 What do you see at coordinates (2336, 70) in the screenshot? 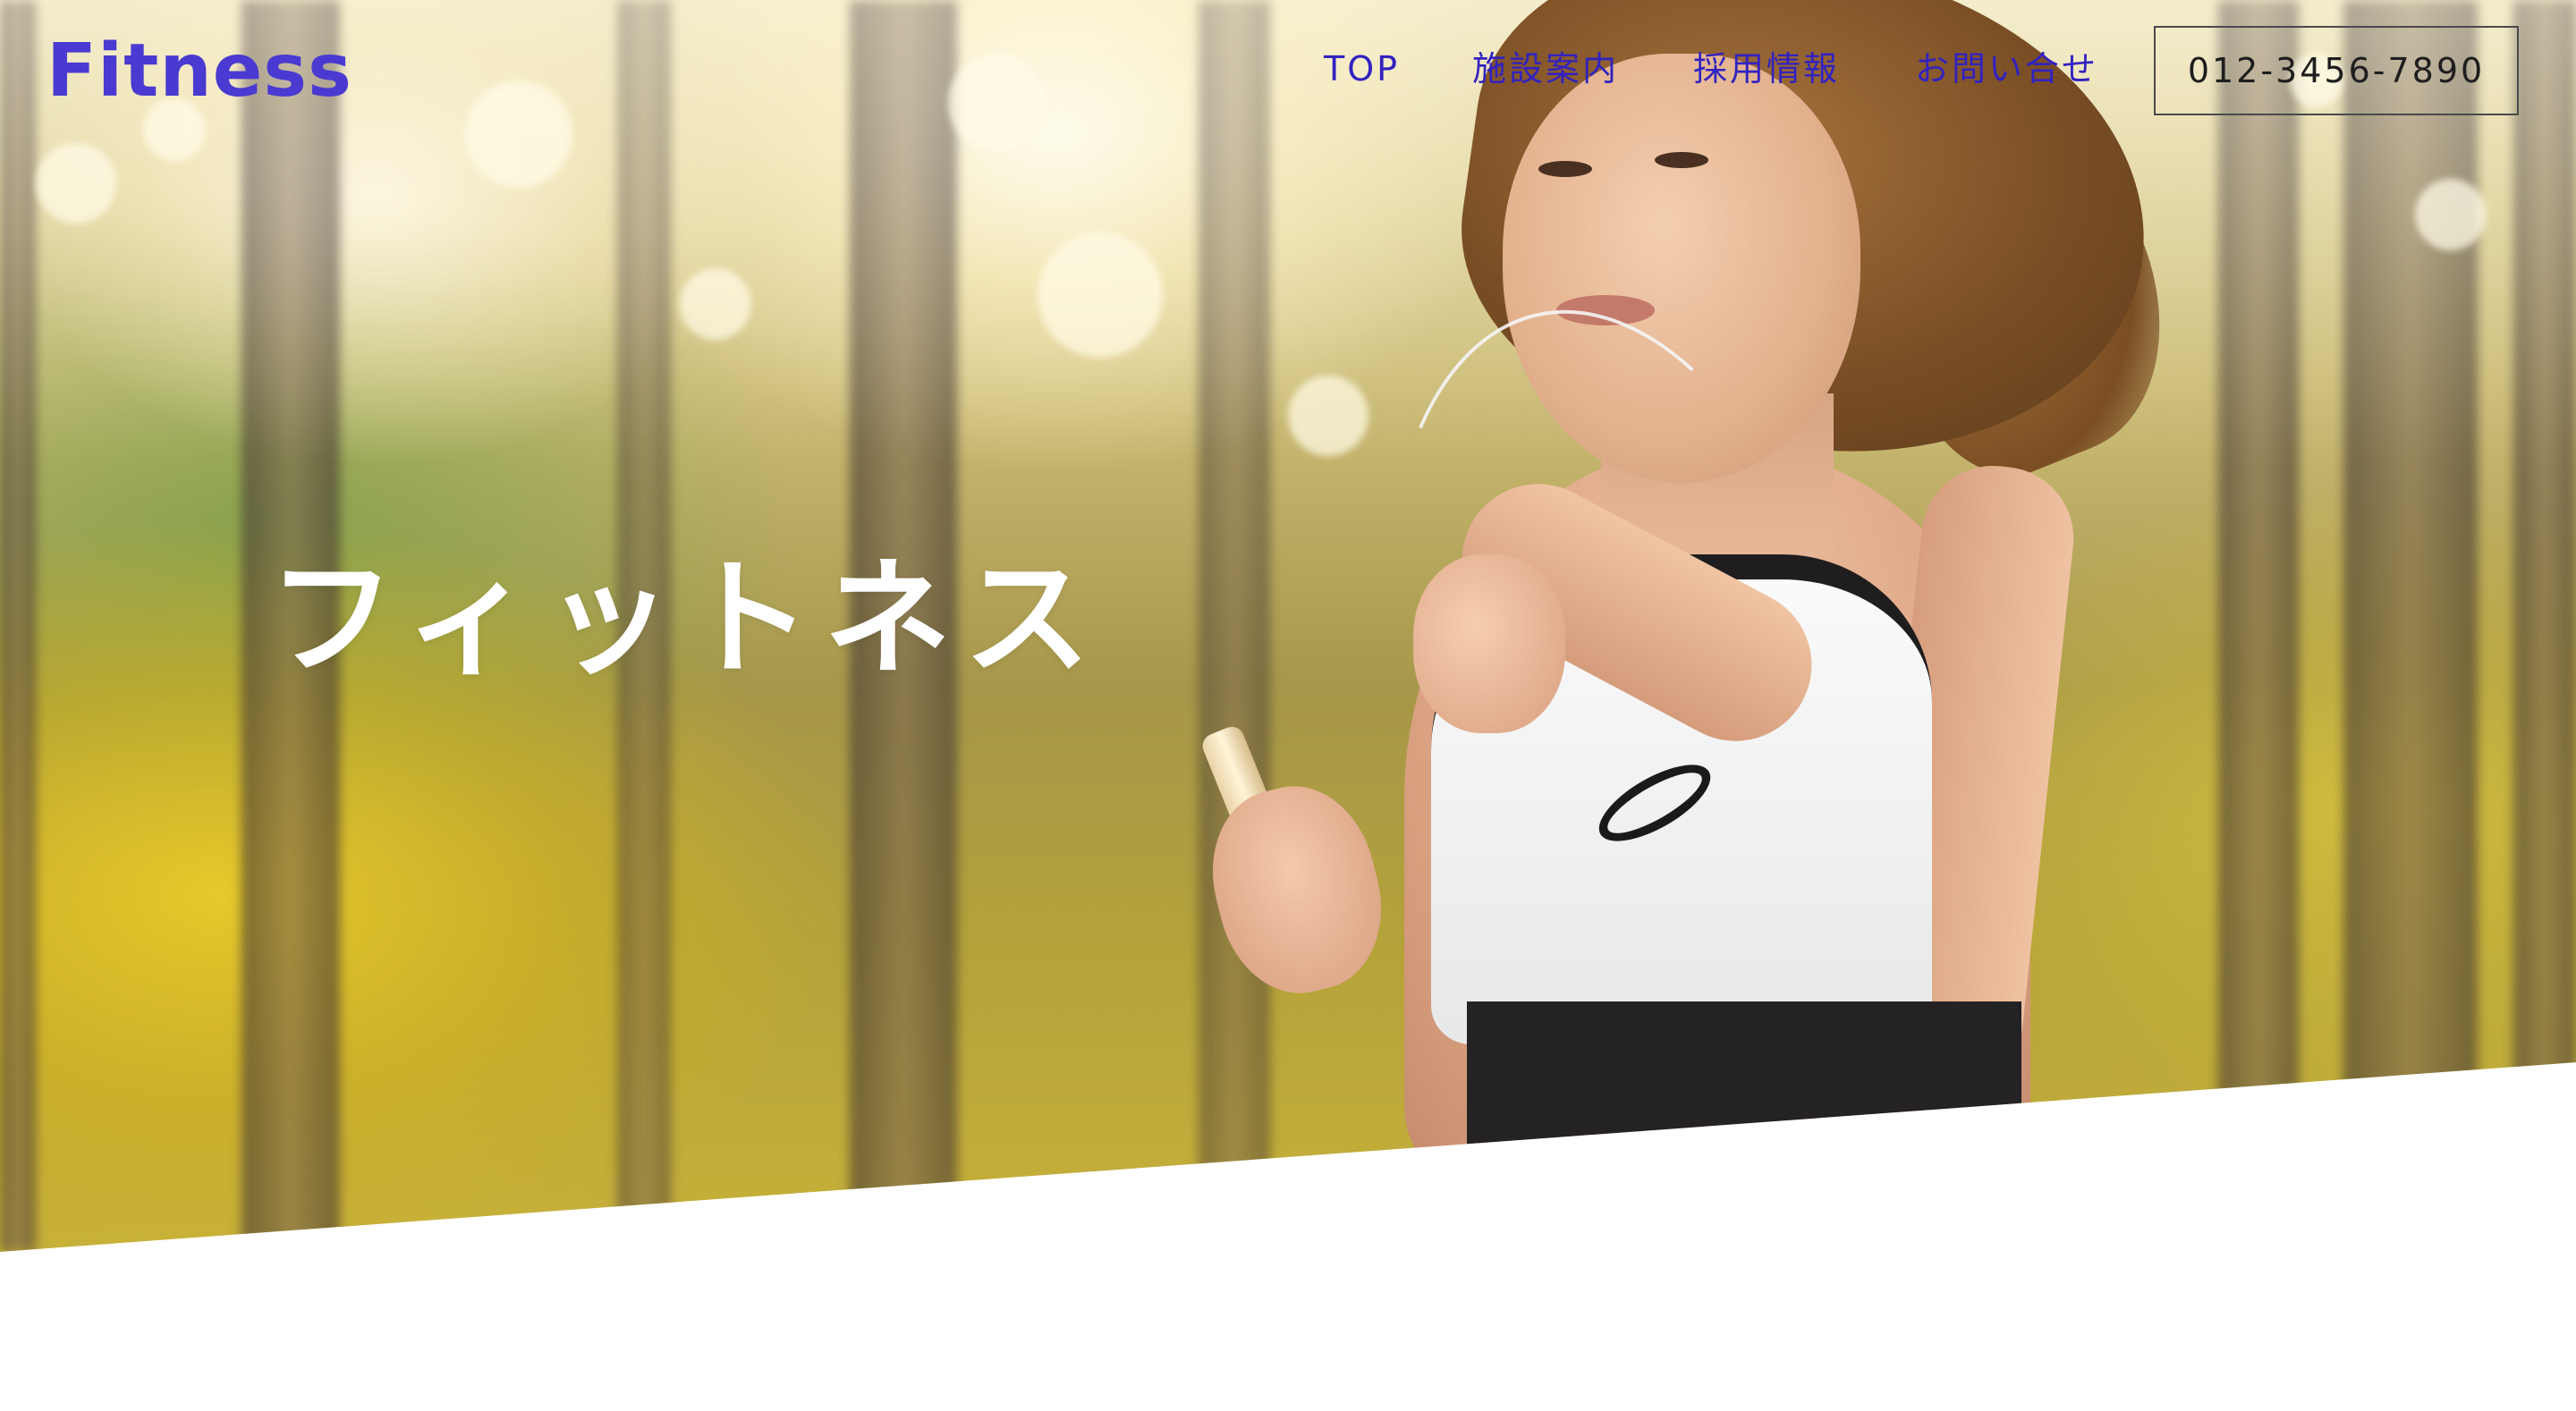
I see `phone-number-button: 012-3456-7890` at bounding box center [2336, 70].